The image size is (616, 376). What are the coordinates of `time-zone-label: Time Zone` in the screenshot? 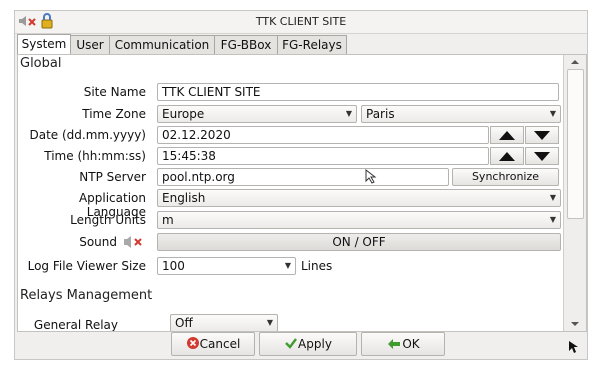 It's located at (114, 114).